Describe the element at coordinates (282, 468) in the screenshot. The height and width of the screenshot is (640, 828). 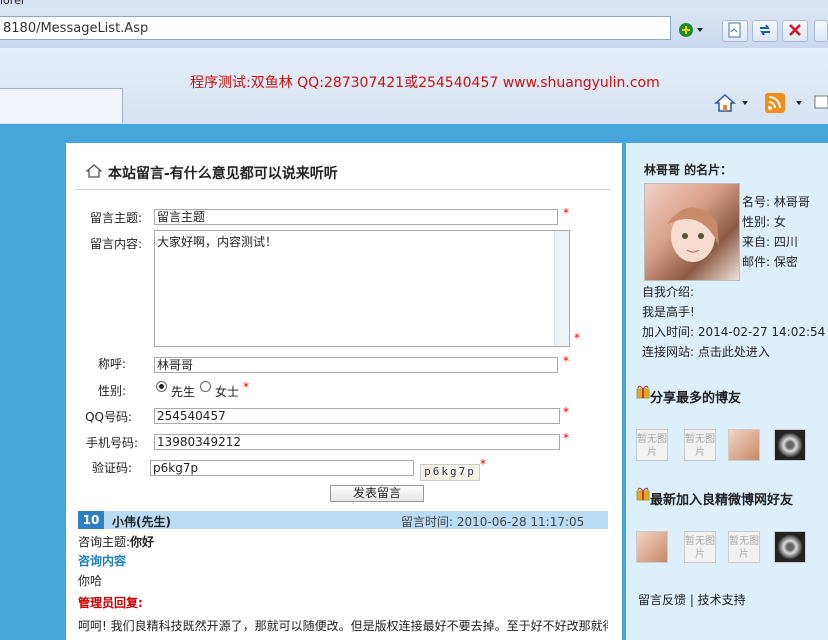
I see `captcha-input: p6kg7p` at that location.